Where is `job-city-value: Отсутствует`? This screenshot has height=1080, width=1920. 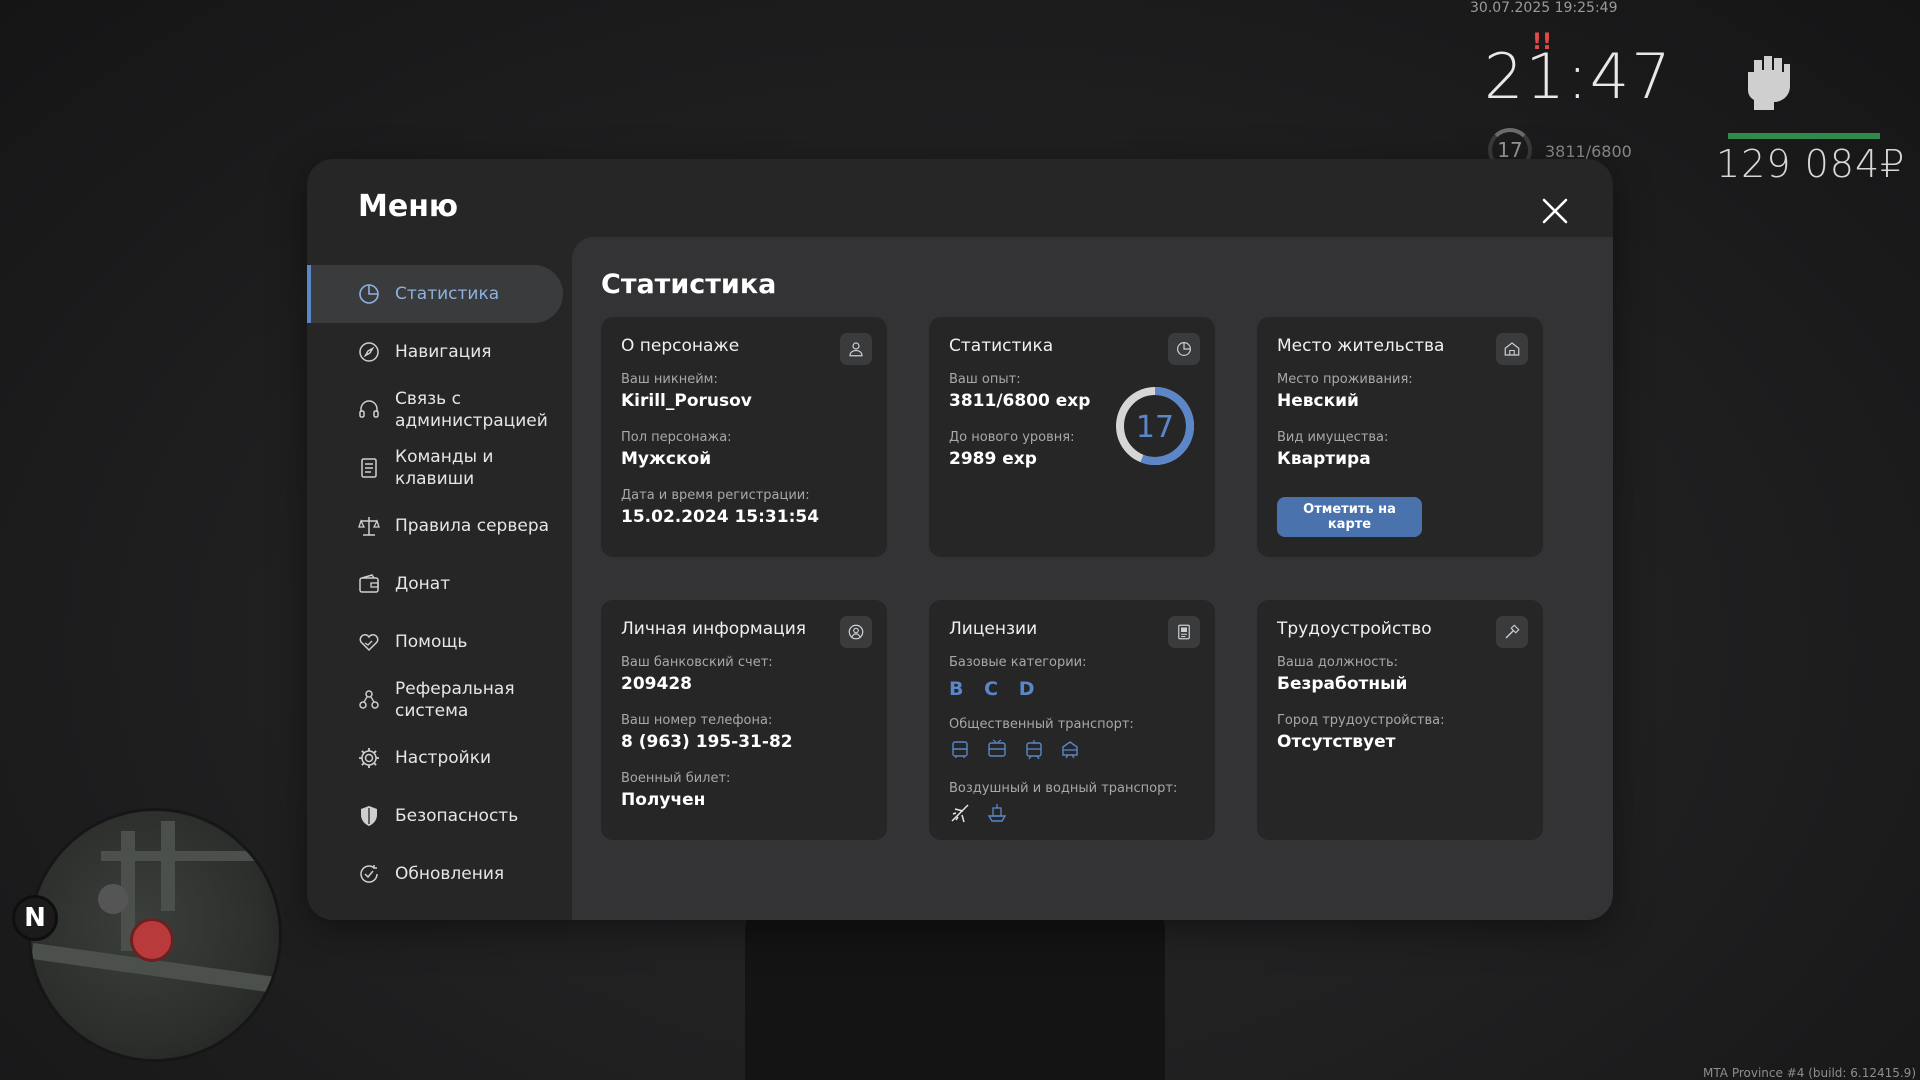
job-city-value: Отсутствует is located at coordinates (1336, 742).